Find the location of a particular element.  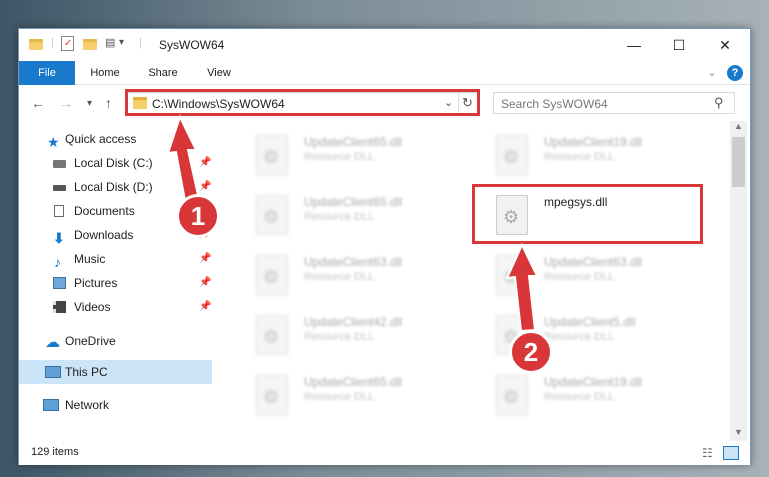

target-file-item: mpegsys.dll is located at coordinates (593, 214).